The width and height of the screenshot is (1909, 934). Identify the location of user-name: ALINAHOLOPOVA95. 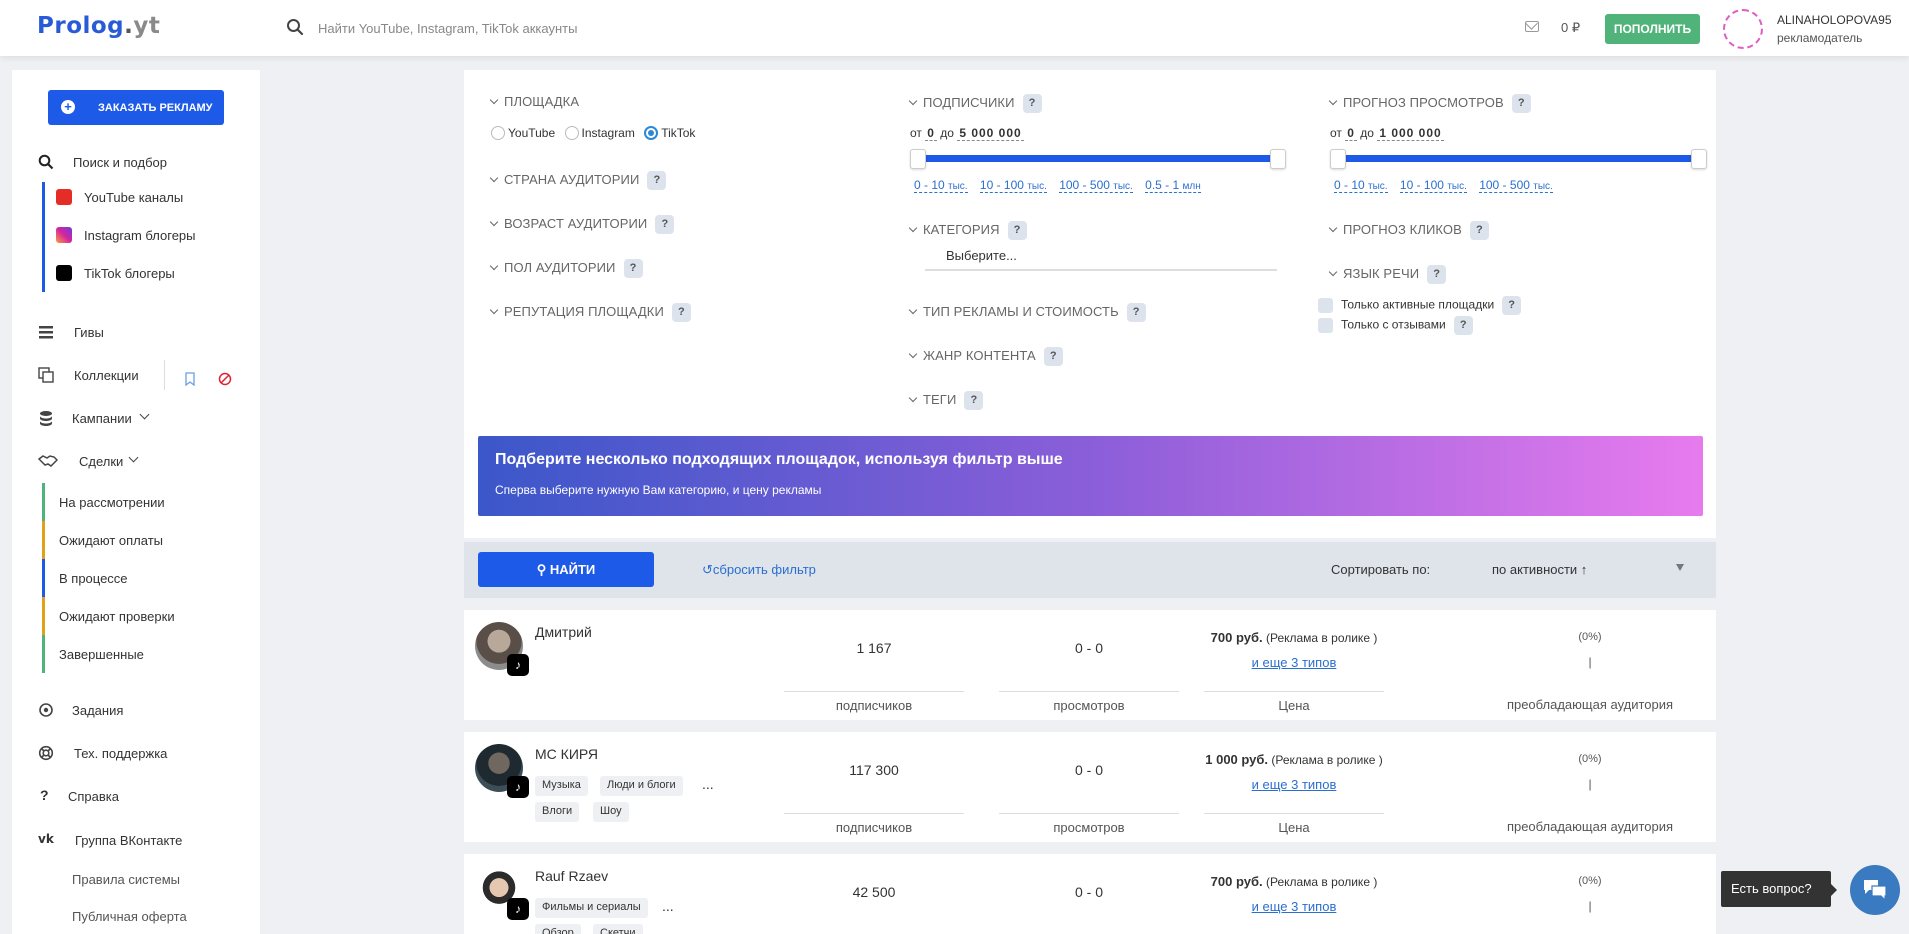
(1834, 20).